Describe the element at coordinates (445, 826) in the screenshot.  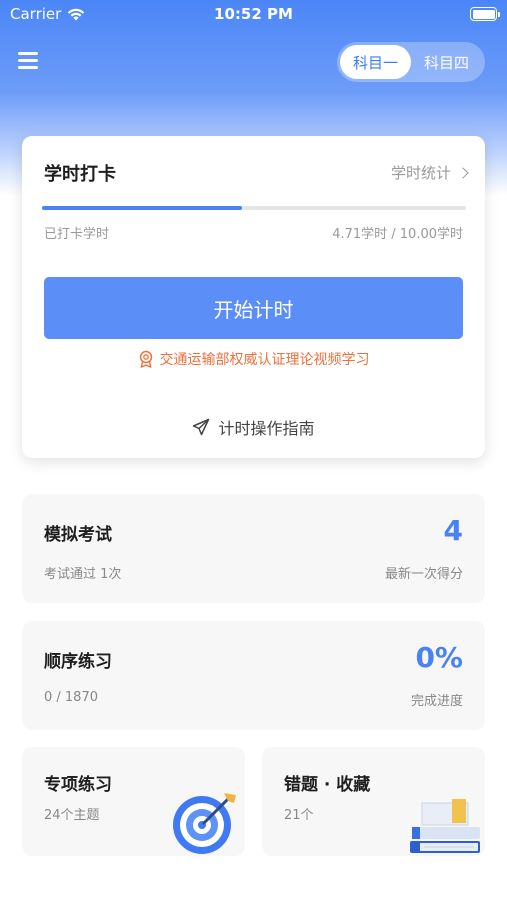
I see `books-icon` at that location.